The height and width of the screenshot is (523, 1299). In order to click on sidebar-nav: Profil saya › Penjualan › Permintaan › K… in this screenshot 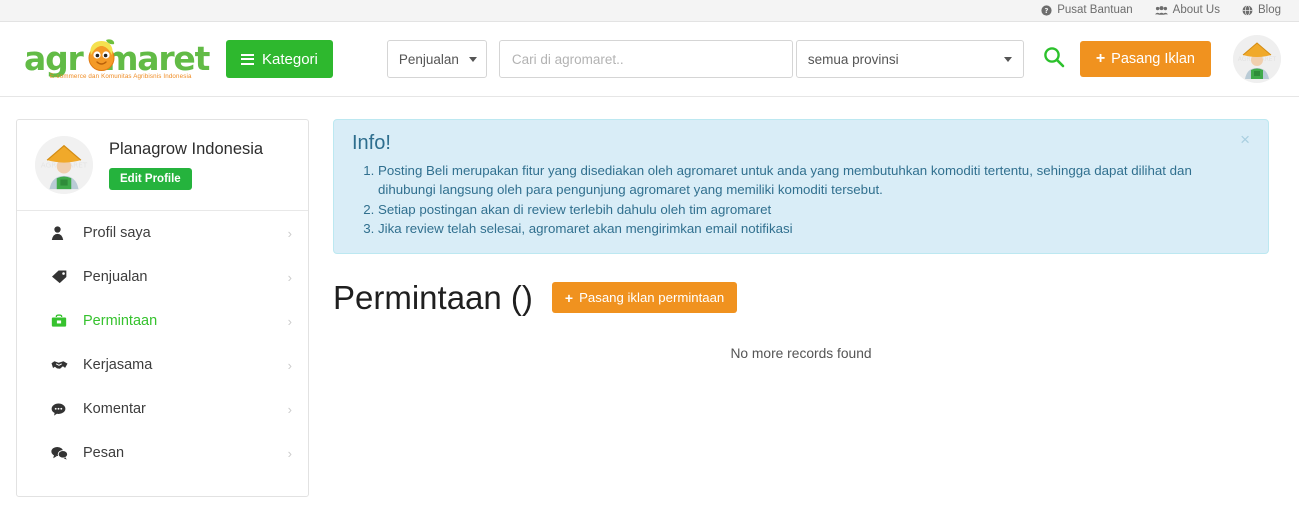, I will do `click(162, 342)`.